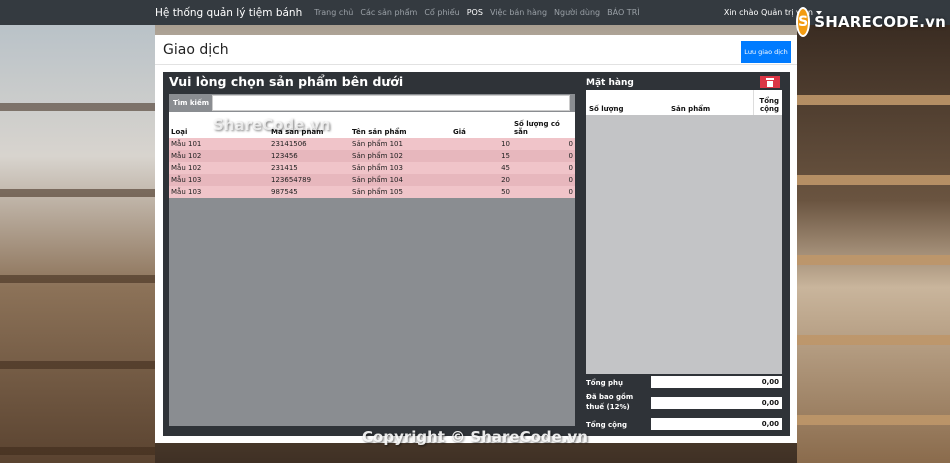 This screenshot has width=950, height=463. Describe the element at coordinates (309, 125) in the screenshot. I see `col-ma-san-pham: Mã sản phẩm` at that location.